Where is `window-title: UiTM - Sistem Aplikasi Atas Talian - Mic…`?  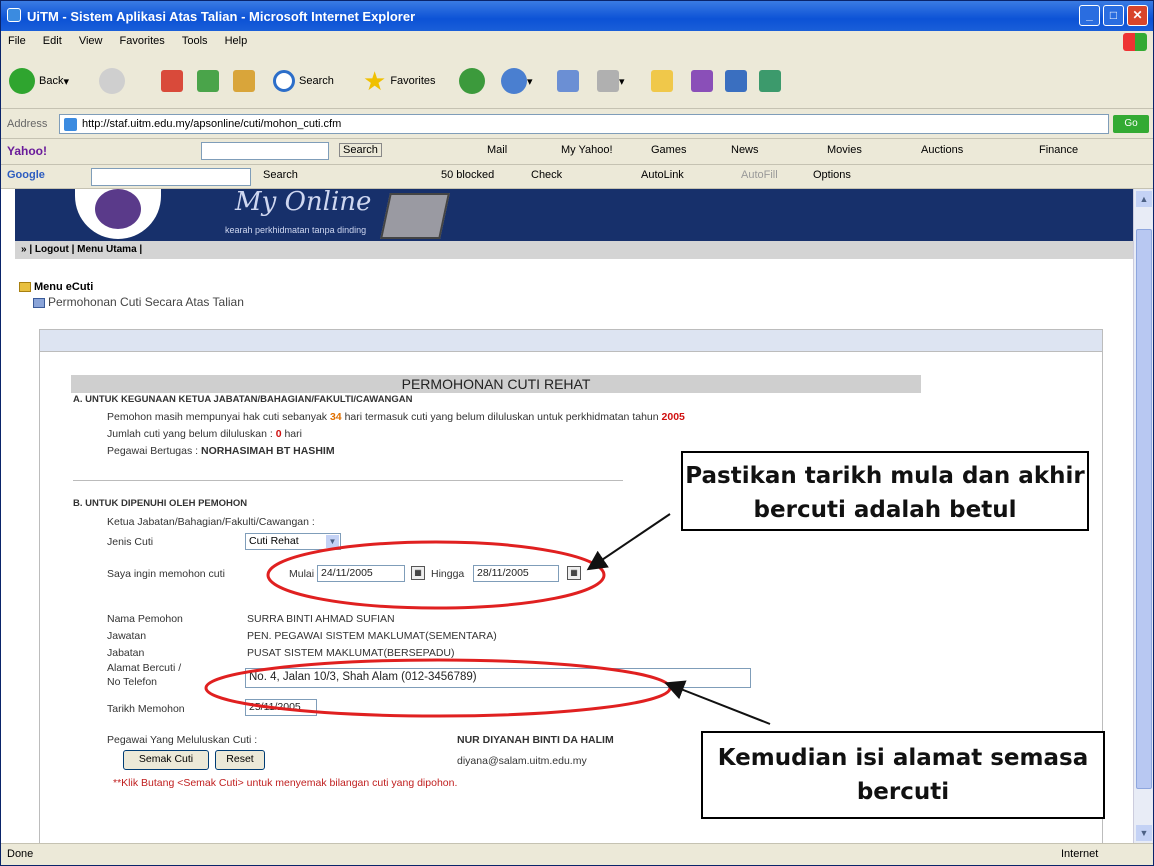 window-title: UiTM - Sistem Aplikasi Atas Talian - Mic… is located at coordinates (221, 16).